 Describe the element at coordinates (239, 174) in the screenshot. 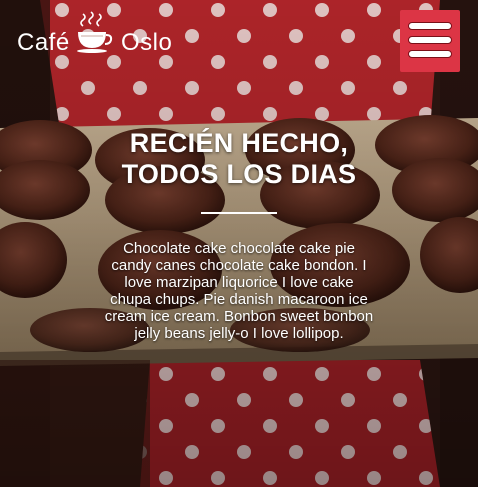

I see `hero-headline-line2: TODOS LOS DIAS` at that location.